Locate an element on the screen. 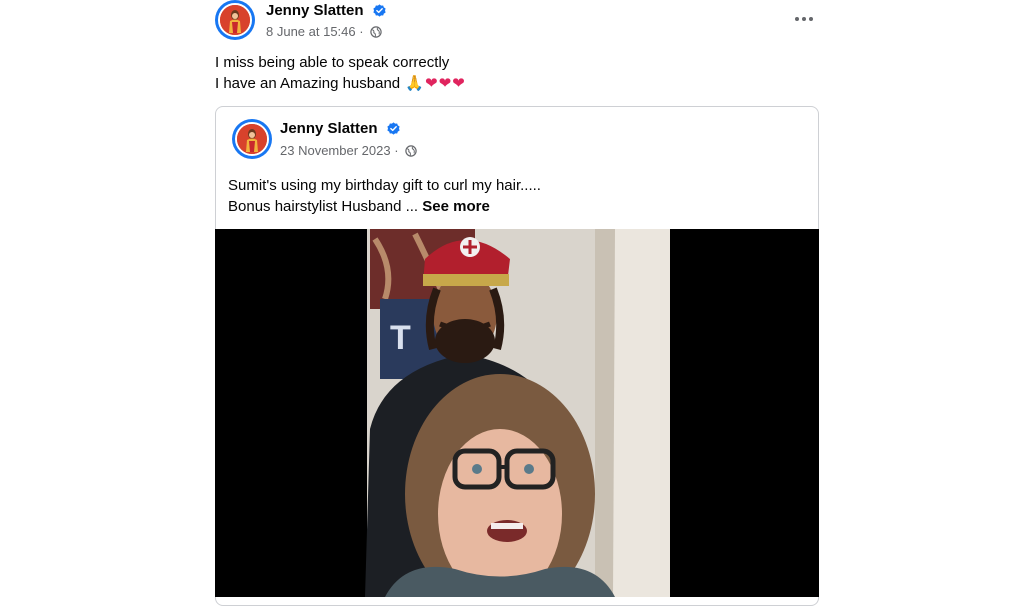 This screenshot has height=606, width=1024. post-timestamp: 8 June at 15:46 is located at coordinates (311, 31).